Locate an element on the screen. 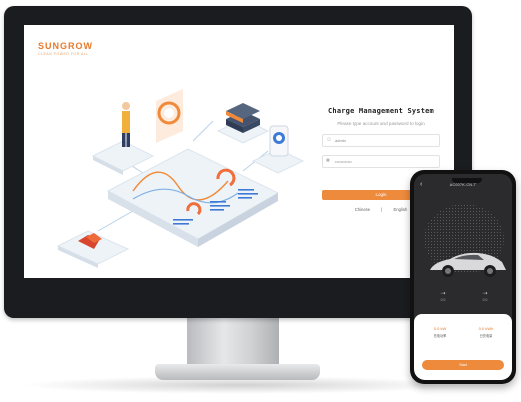  phone-notch is located at coordinates (467, 180).